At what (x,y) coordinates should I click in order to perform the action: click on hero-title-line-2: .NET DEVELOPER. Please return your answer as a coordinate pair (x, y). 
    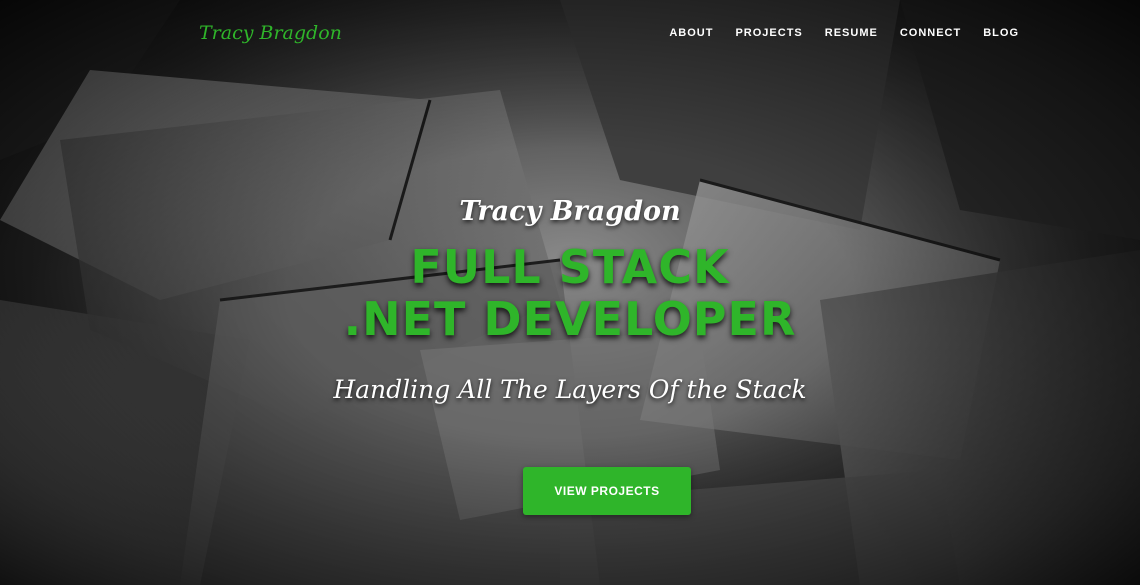
    Looking at the image, I should click on (570, 319).